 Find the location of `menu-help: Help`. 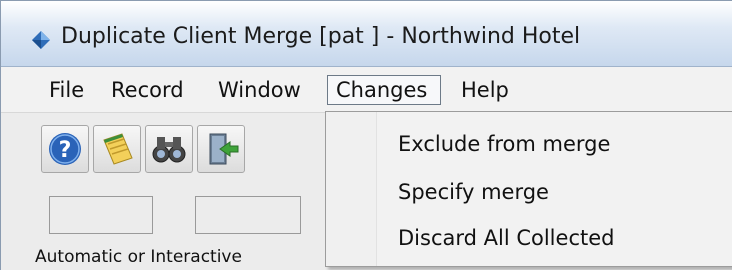

menu-help: Help is located at coordinates (485, 90).